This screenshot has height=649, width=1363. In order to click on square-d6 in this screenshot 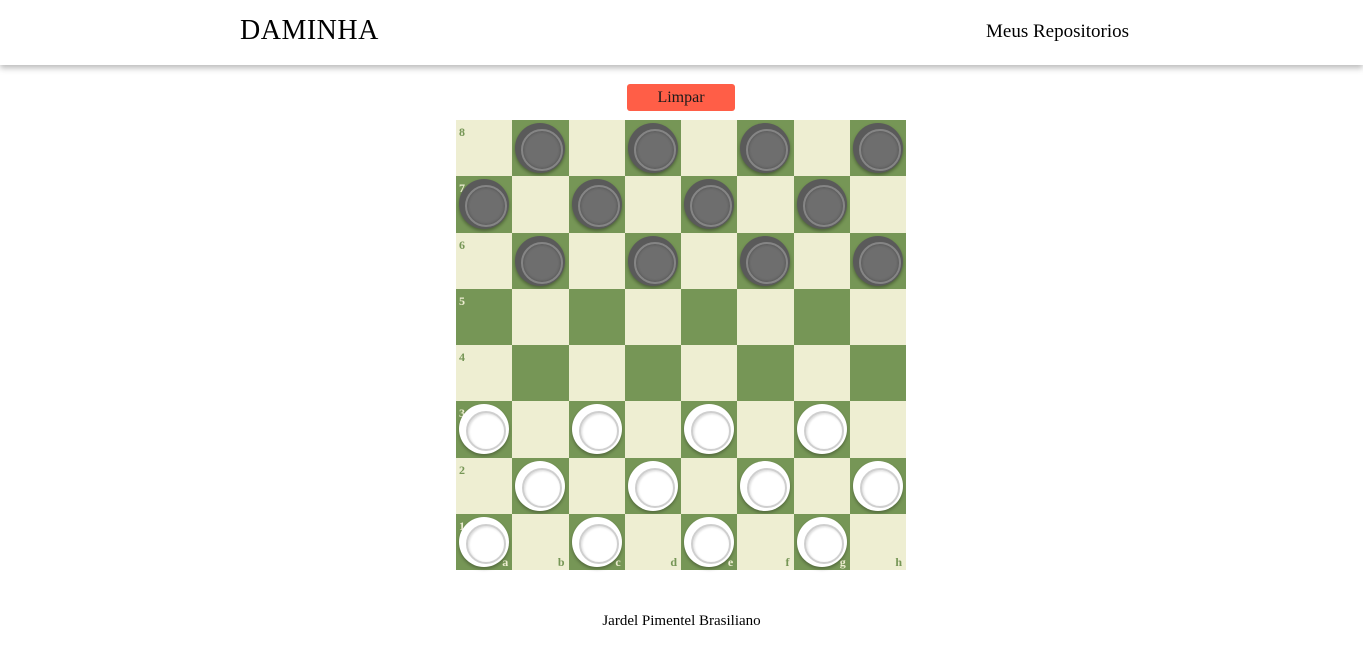, I will do `click(652, 260)`.